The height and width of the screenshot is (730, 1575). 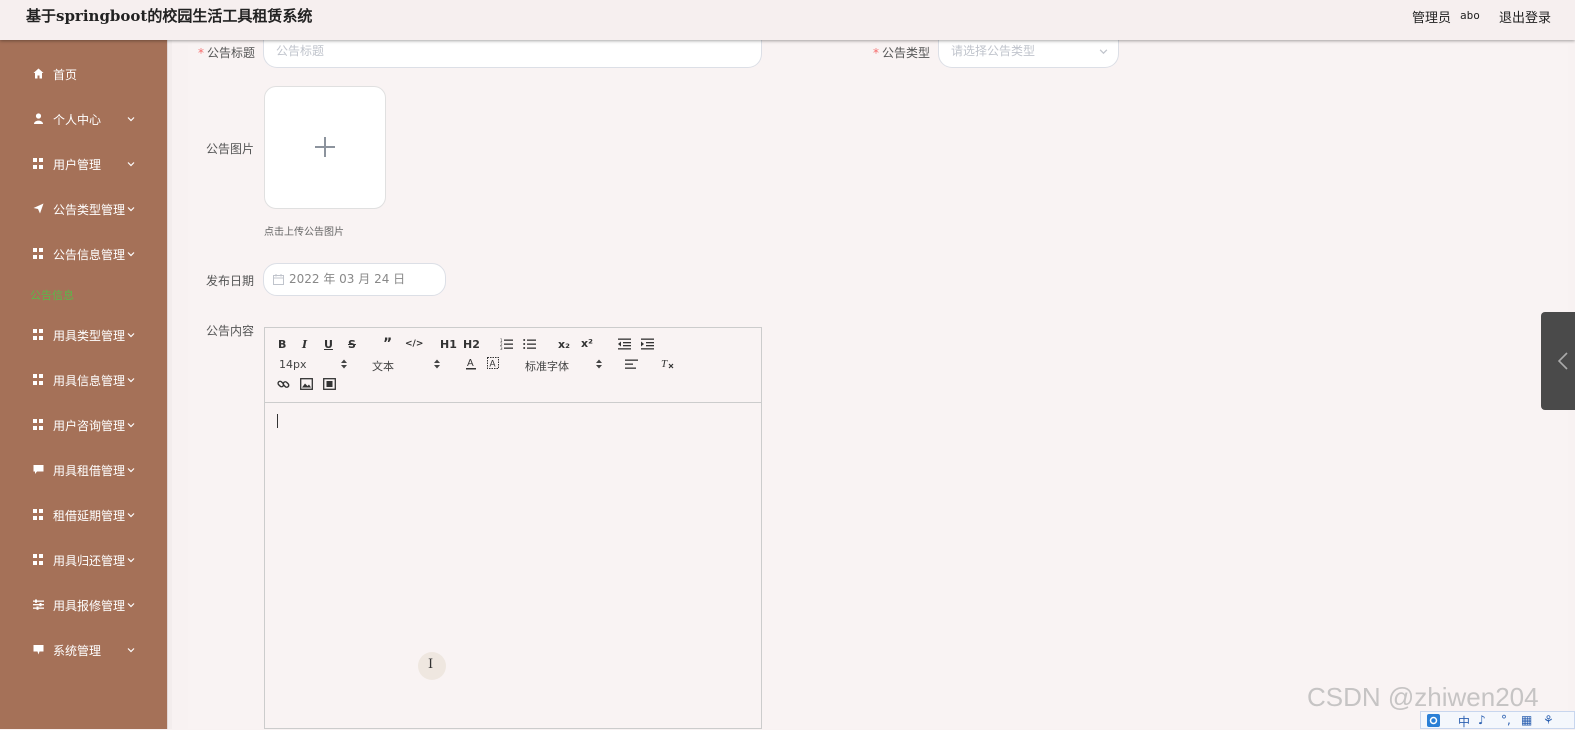 I want to click on outdent-icon, so click(x=624, y=344).